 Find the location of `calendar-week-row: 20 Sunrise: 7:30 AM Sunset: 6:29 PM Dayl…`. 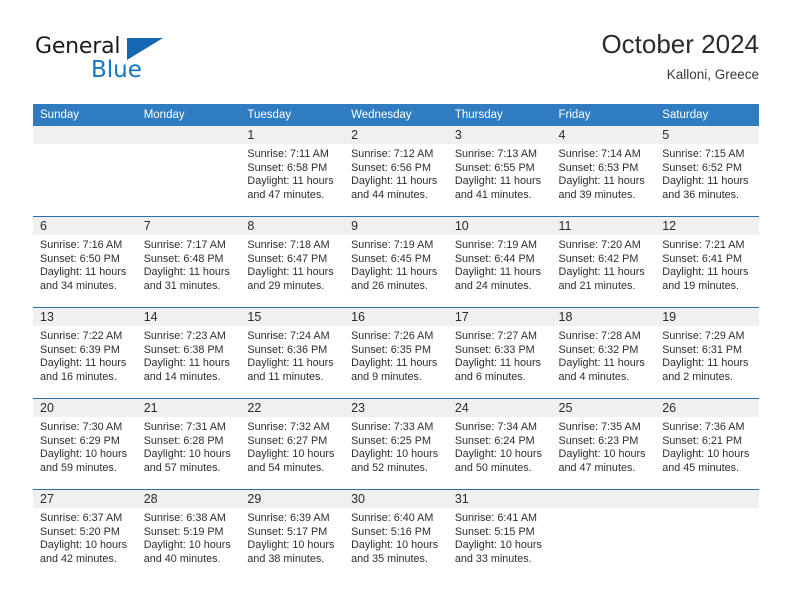

calendar-week-row: 20 Sunrise: 7:30 AM Sunset: 6:29 PM Dayl… is located at coordinates (396, 444).